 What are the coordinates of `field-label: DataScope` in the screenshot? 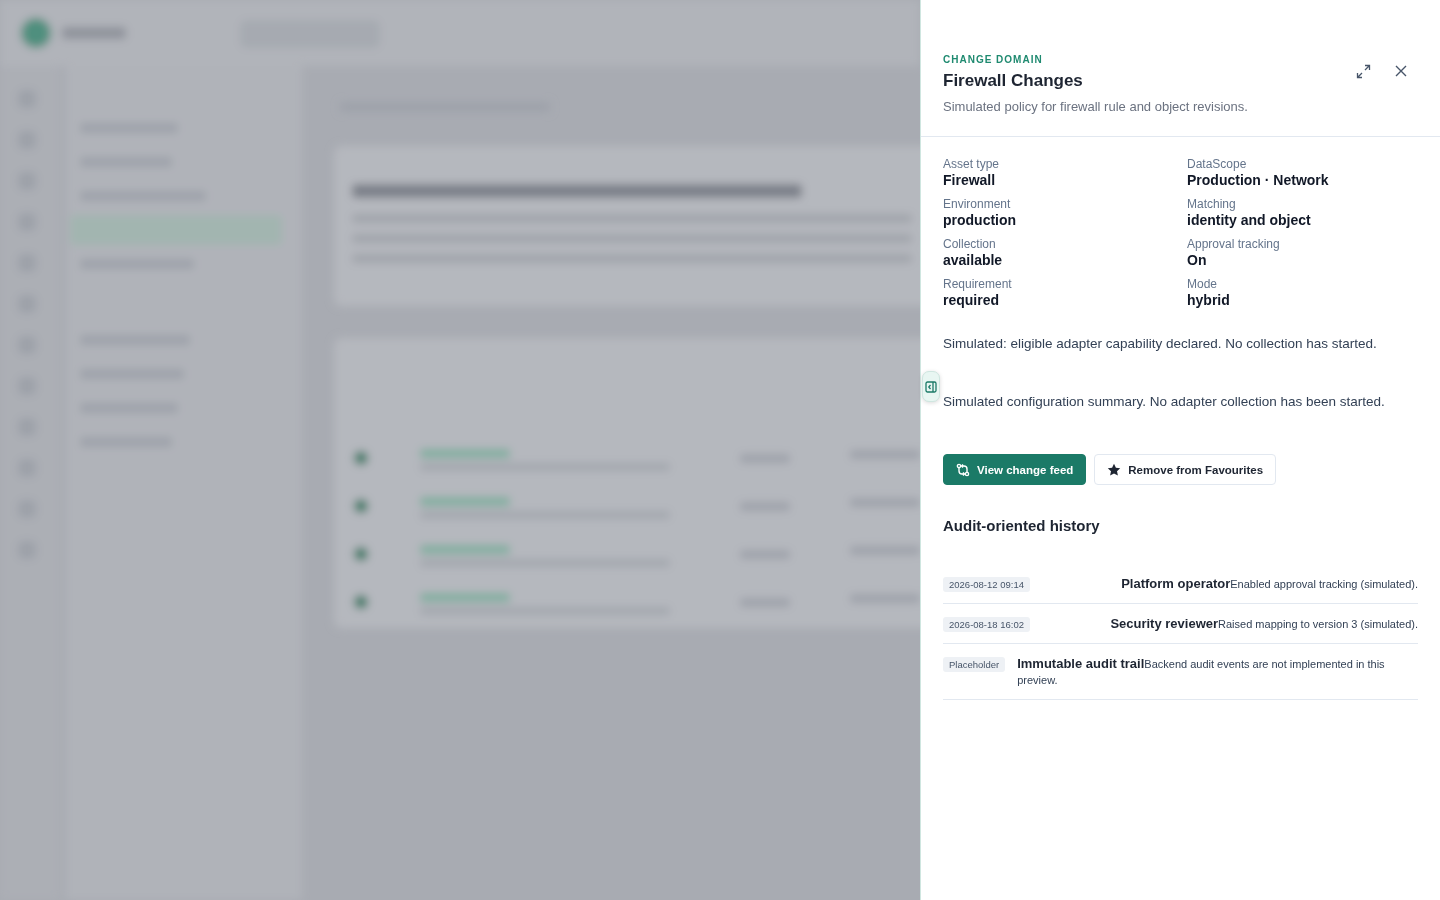 It's located at (1217, 164).